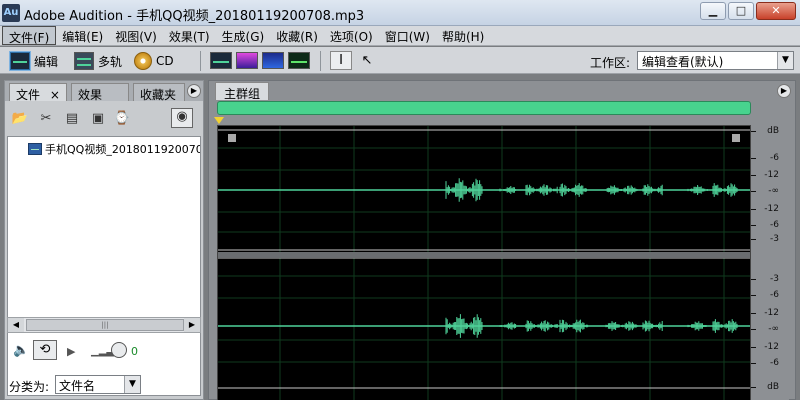  What do you see at coordinates (297, 35) in the screenshot?
I see `menu-favorites: 收藏(R)` at bounding box center [297, 35].